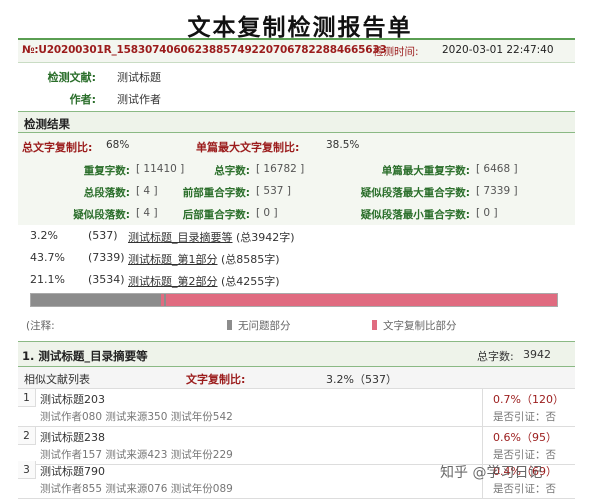 The height and width of the screenshot is (500, 600). I want to click on stat-value: [ 537 ], so click(273, 191).